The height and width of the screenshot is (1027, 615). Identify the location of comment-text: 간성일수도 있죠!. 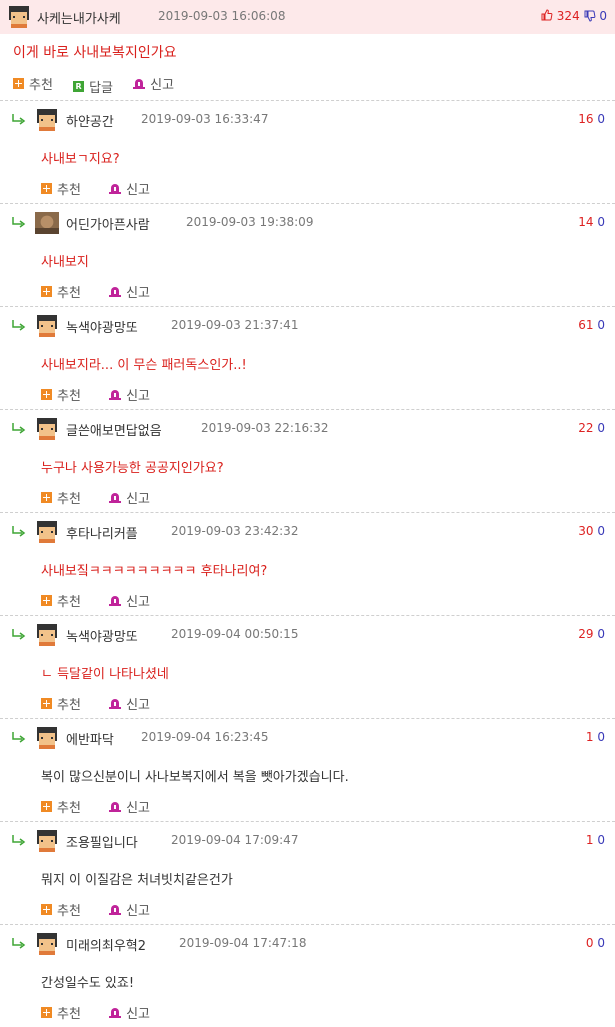
(88, 983).